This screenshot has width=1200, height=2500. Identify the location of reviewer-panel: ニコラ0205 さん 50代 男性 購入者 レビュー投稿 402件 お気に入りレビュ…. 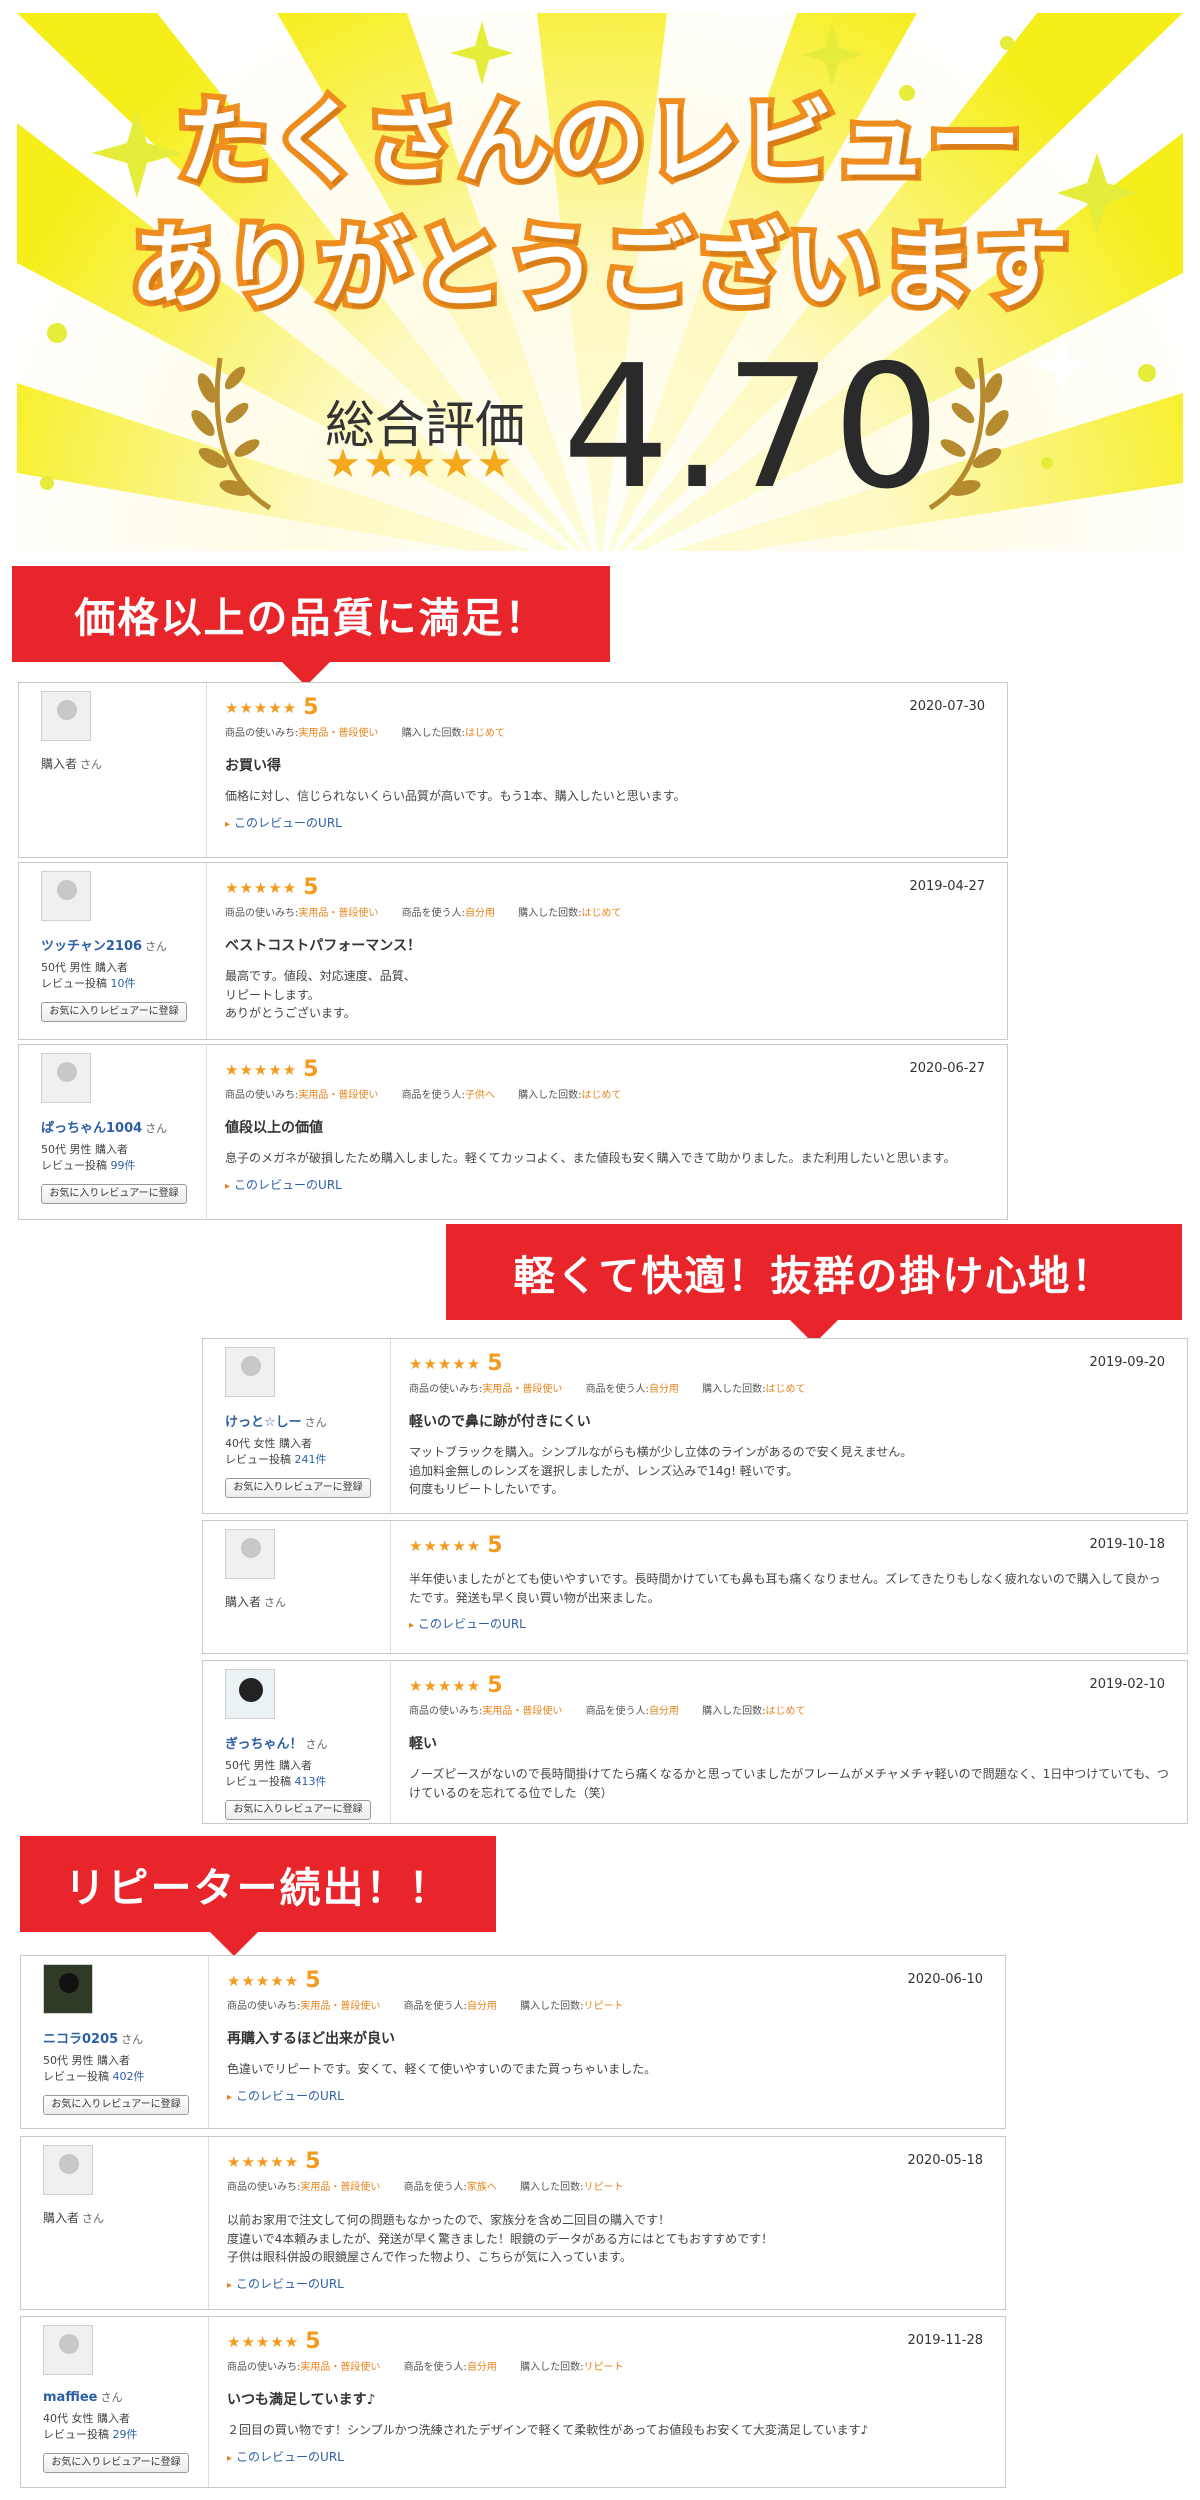
(115, 2042).